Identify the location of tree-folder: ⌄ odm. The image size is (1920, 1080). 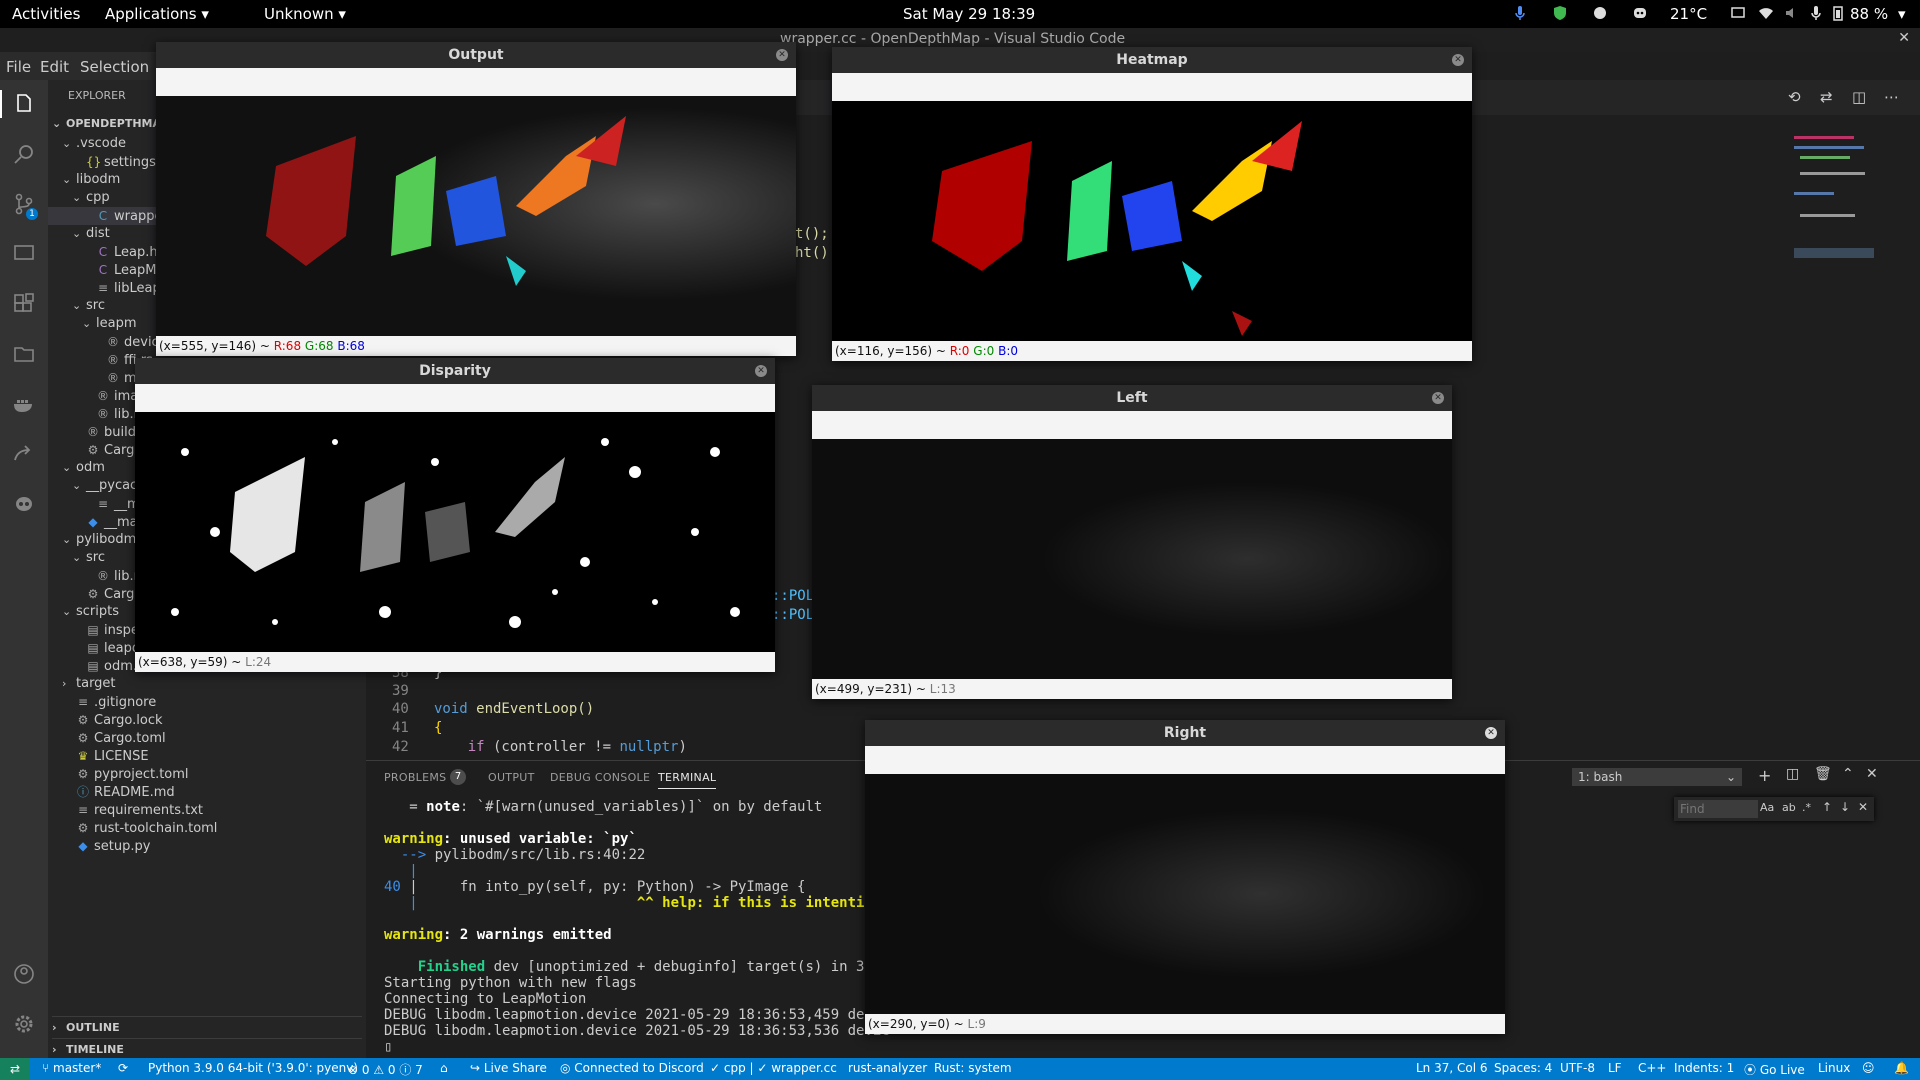
(83, 468).